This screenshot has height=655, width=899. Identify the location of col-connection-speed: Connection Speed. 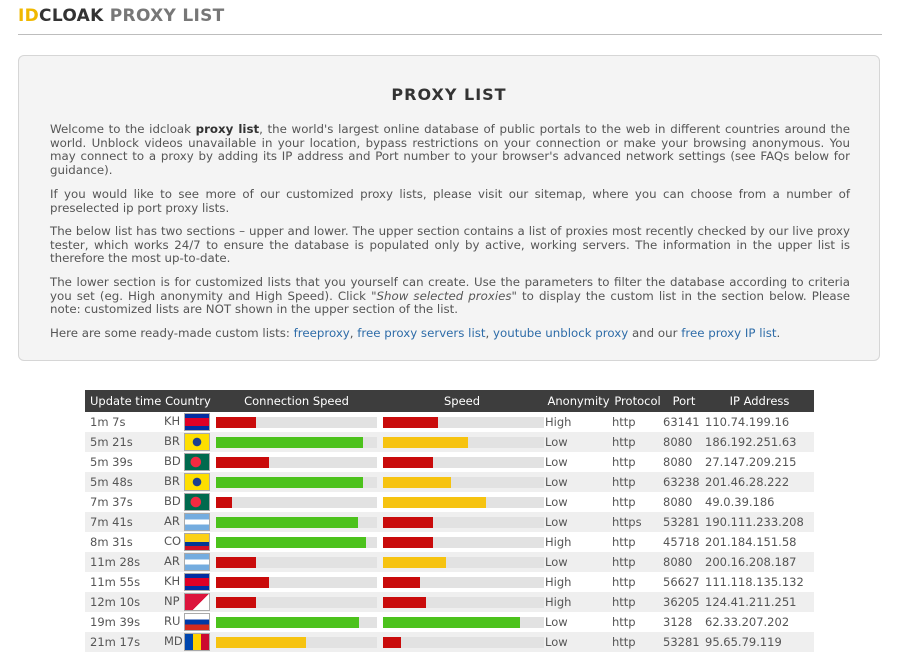
(296, 401).